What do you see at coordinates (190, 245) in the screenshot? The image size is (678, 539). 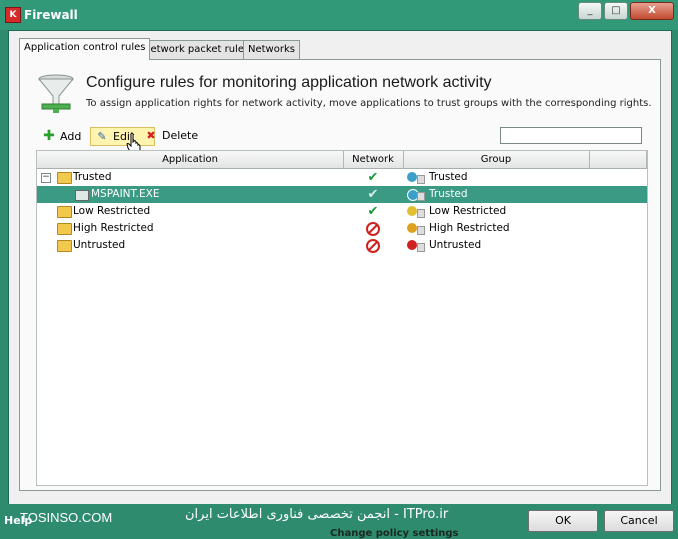 I see `cell-application: Untrusted` at bounding box center [190, 245].